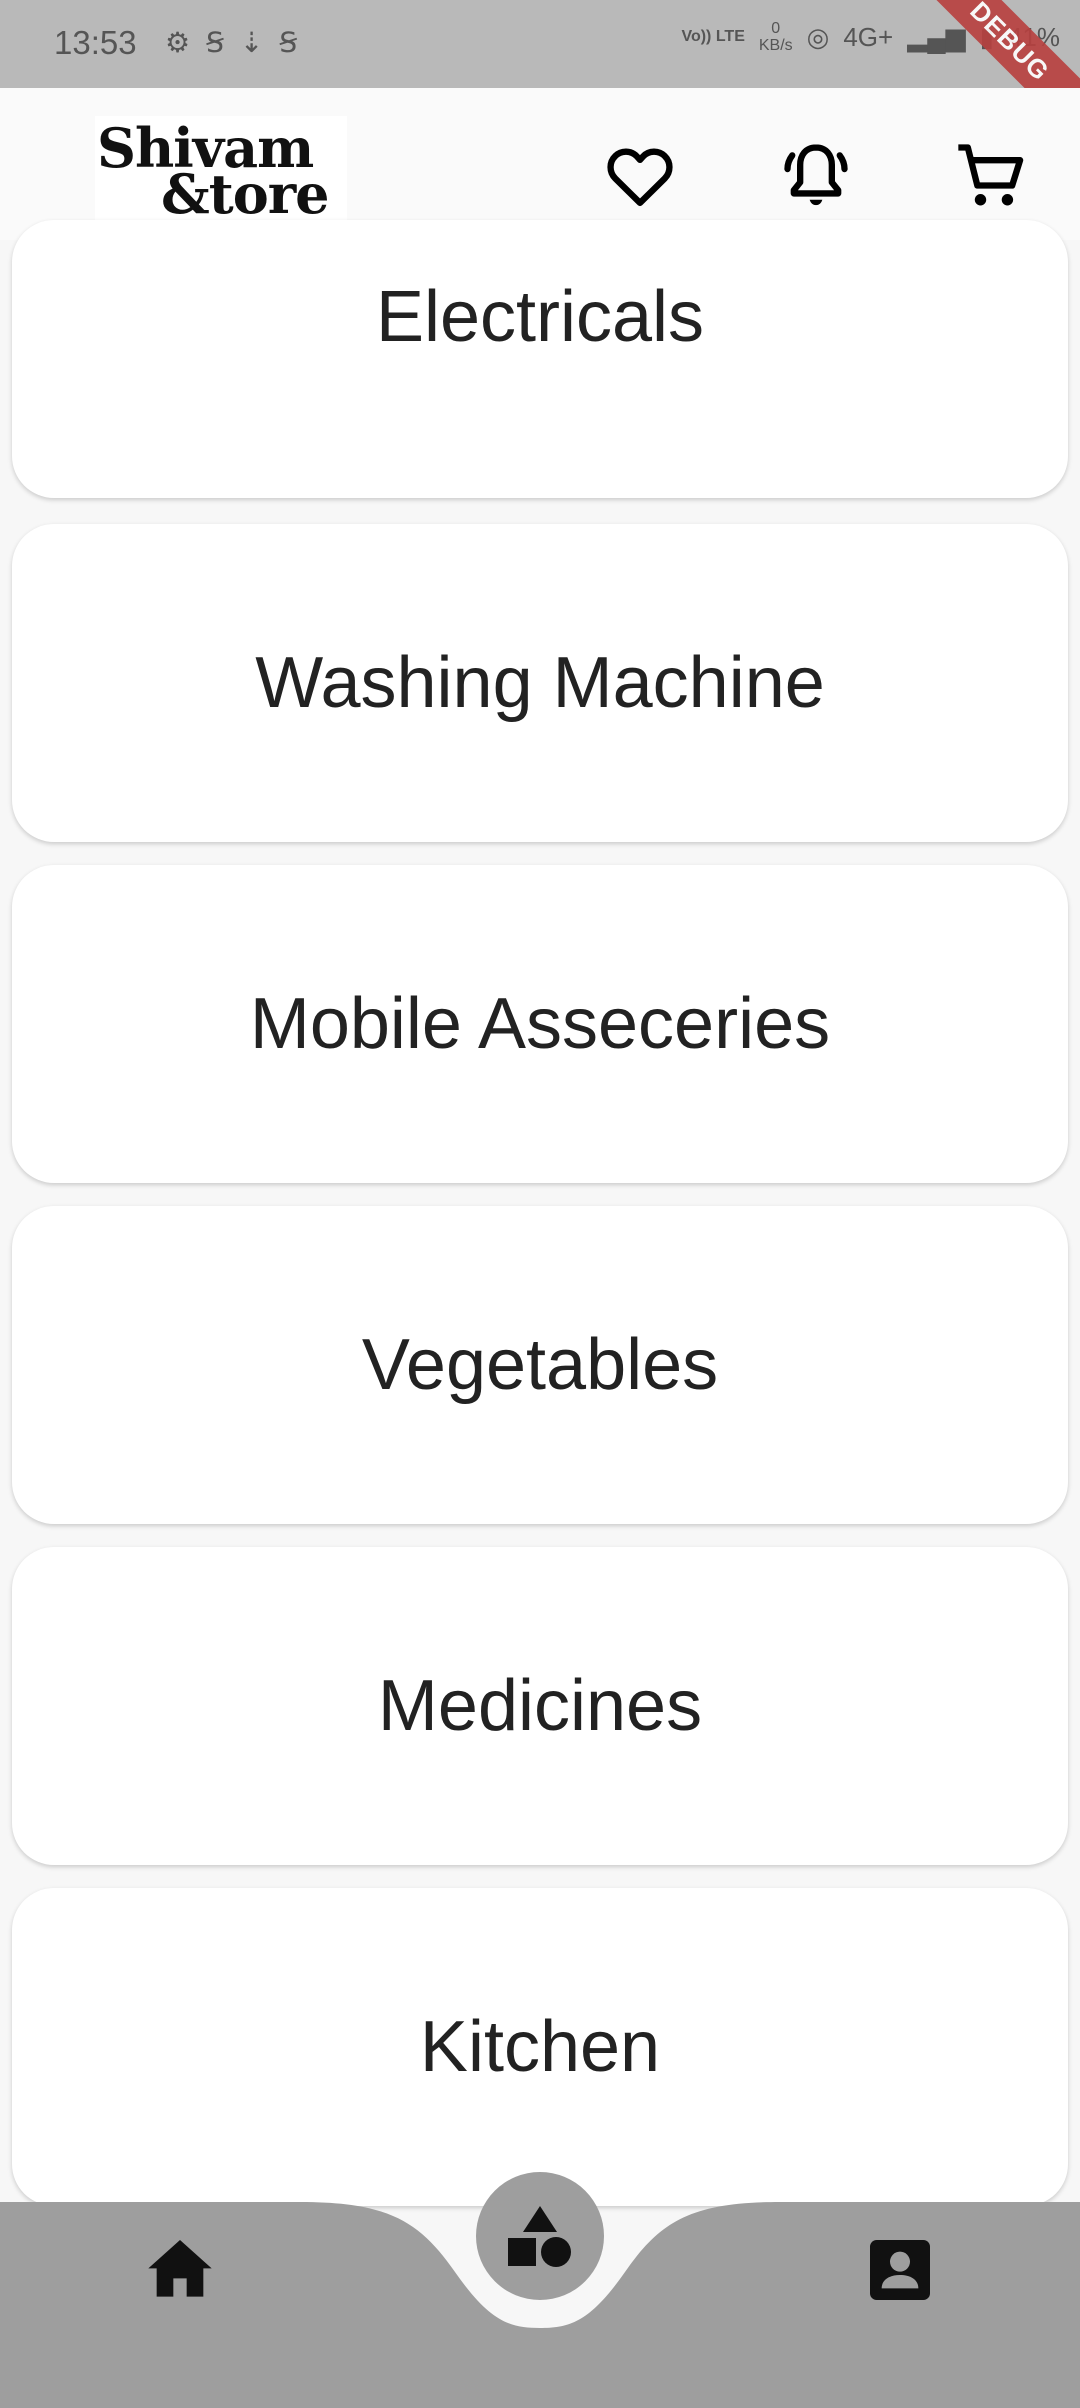  I want to click on net-speed-value: 0, so click(776, 28).